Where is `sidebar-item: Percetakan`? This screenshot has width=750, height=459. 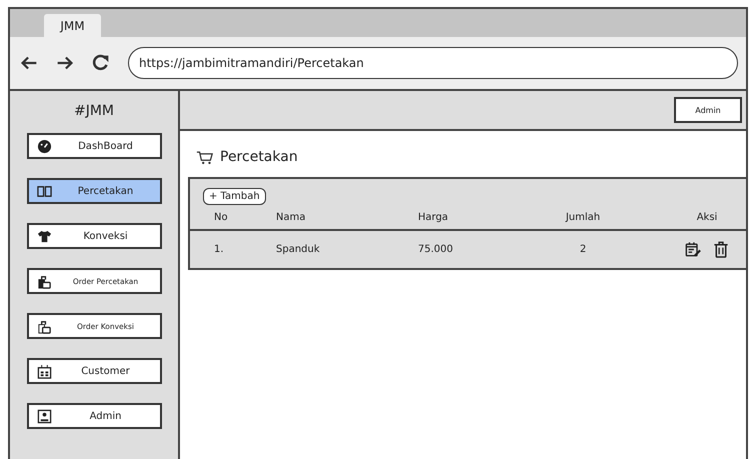
sidebar-item: Percetakan is located at coordinates (94, 191).